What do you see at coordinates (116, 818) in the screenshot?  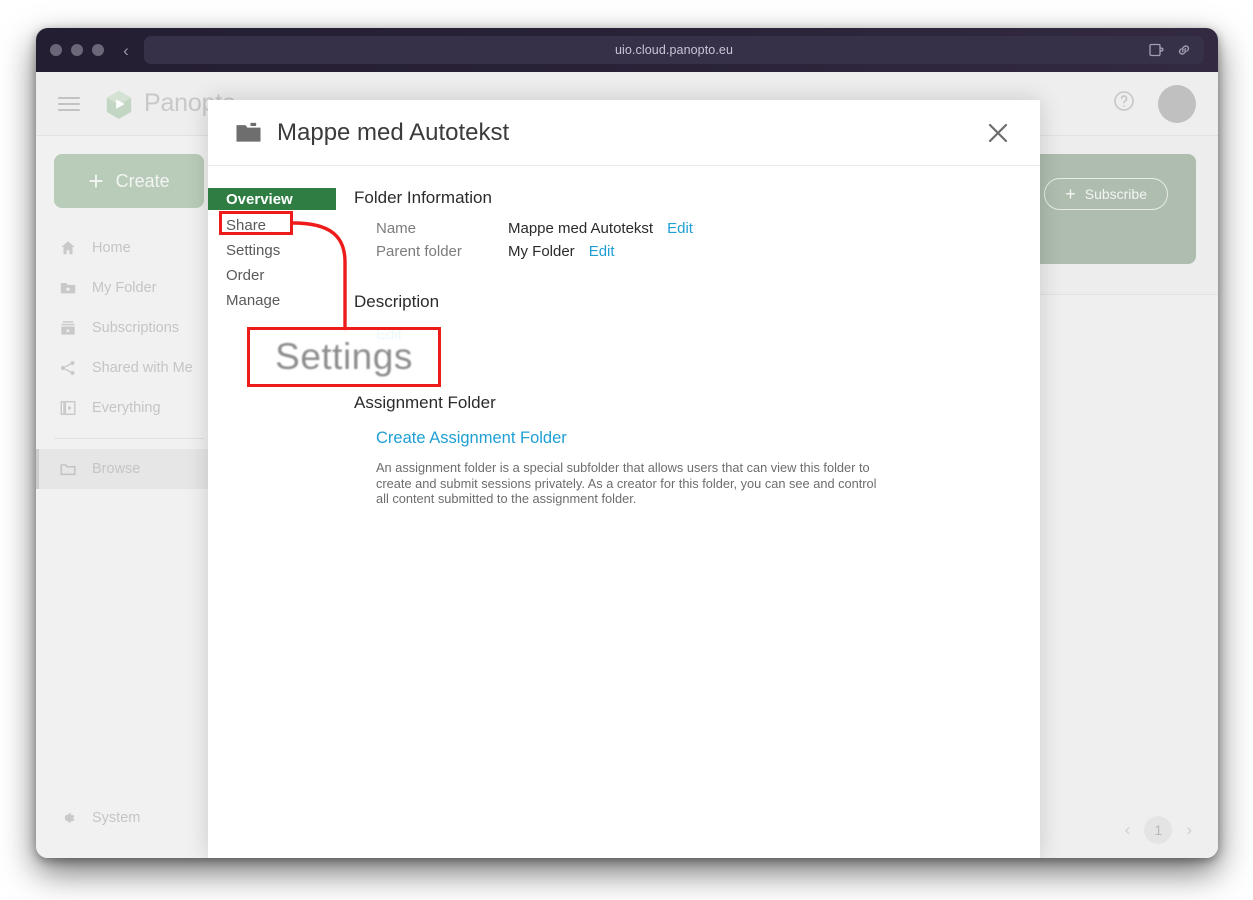 I see `sidebar-item-label: System` at bounding box center [116, 818].